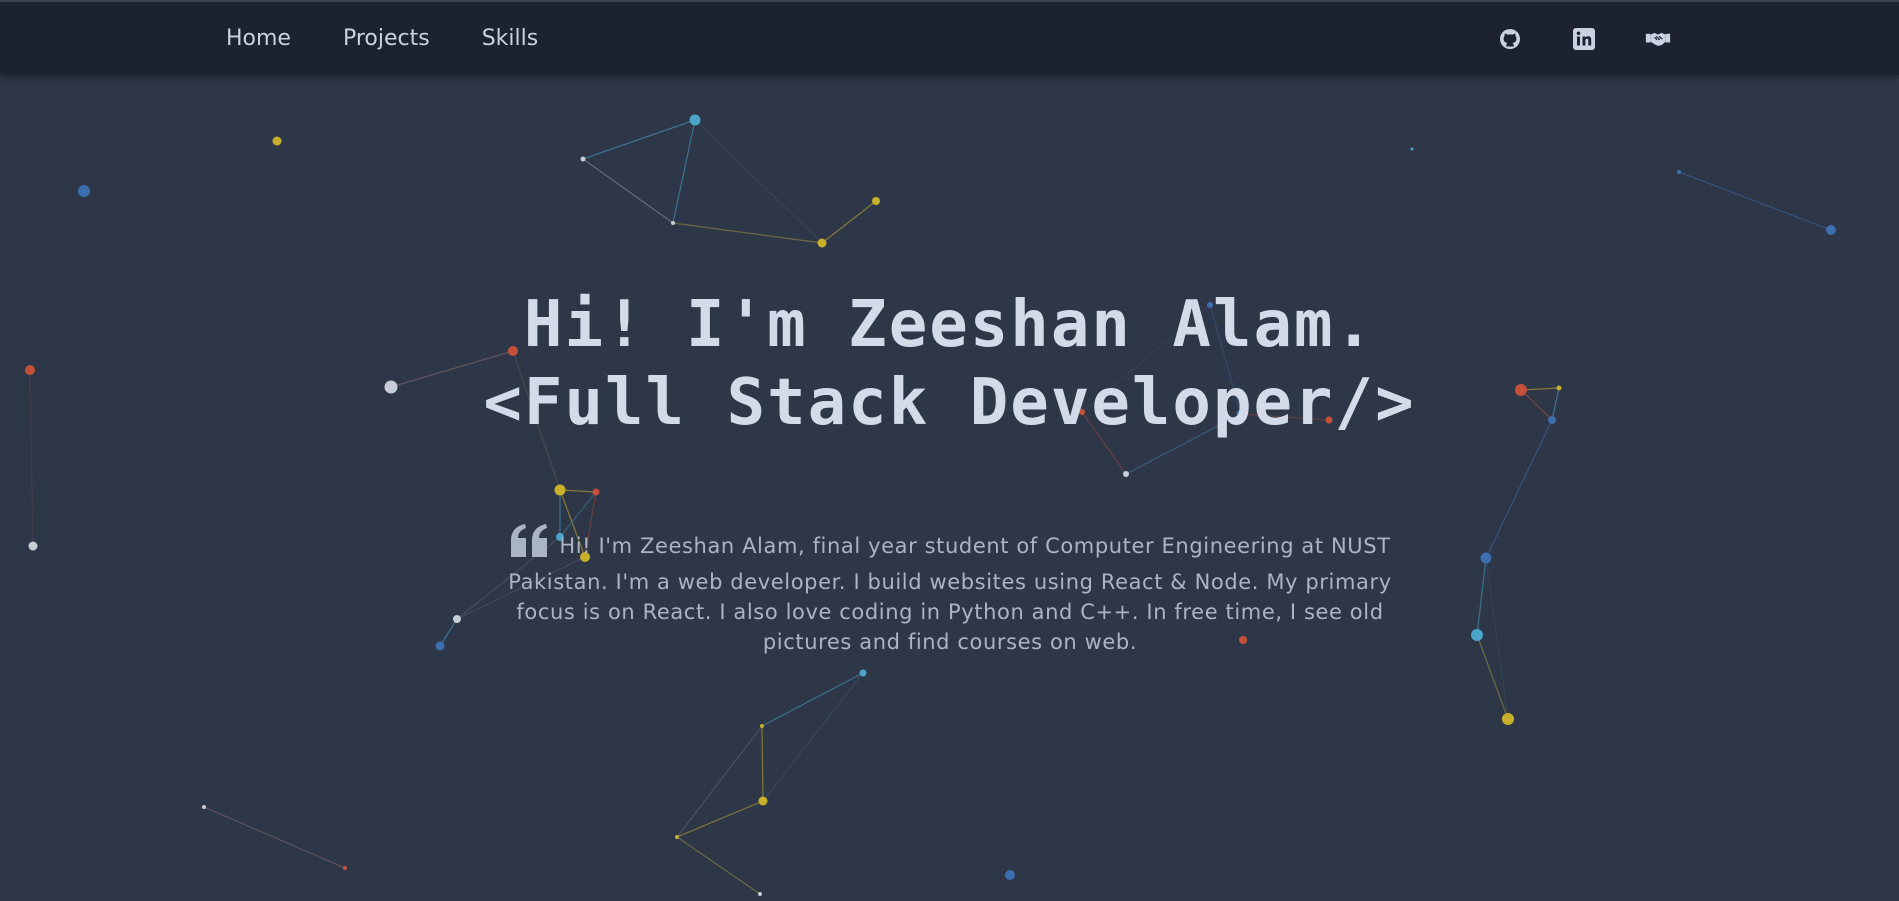  What do you see at coordinates (1510, 39) in the screenshot?
I see `github-icon` at bounding box center [1510, 39].